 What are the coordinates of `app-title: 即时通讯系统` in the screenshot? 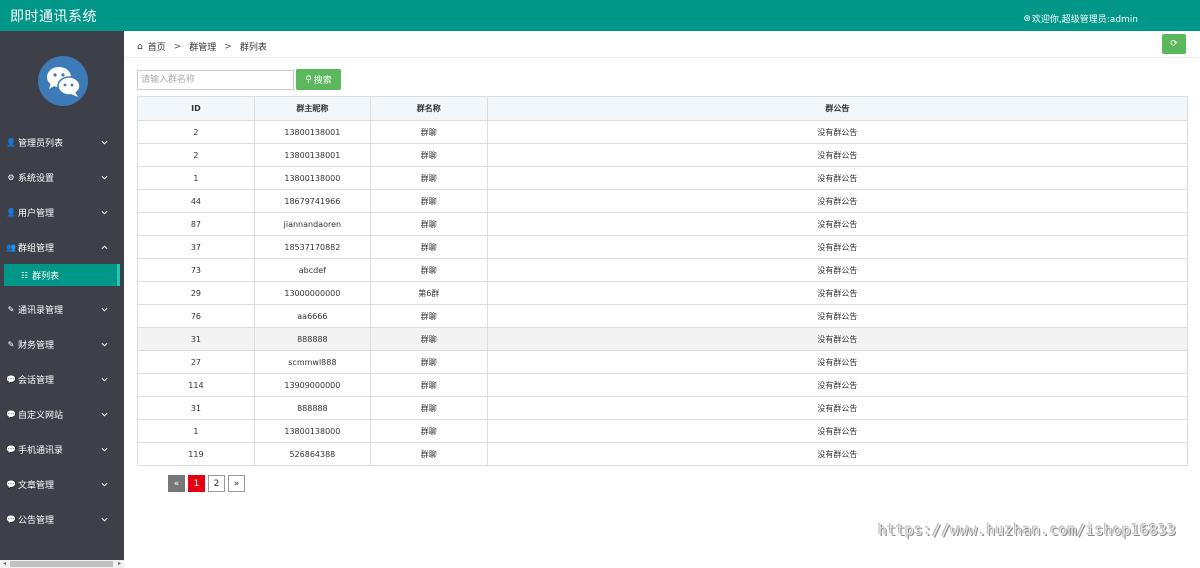 It's located at (53, 17).